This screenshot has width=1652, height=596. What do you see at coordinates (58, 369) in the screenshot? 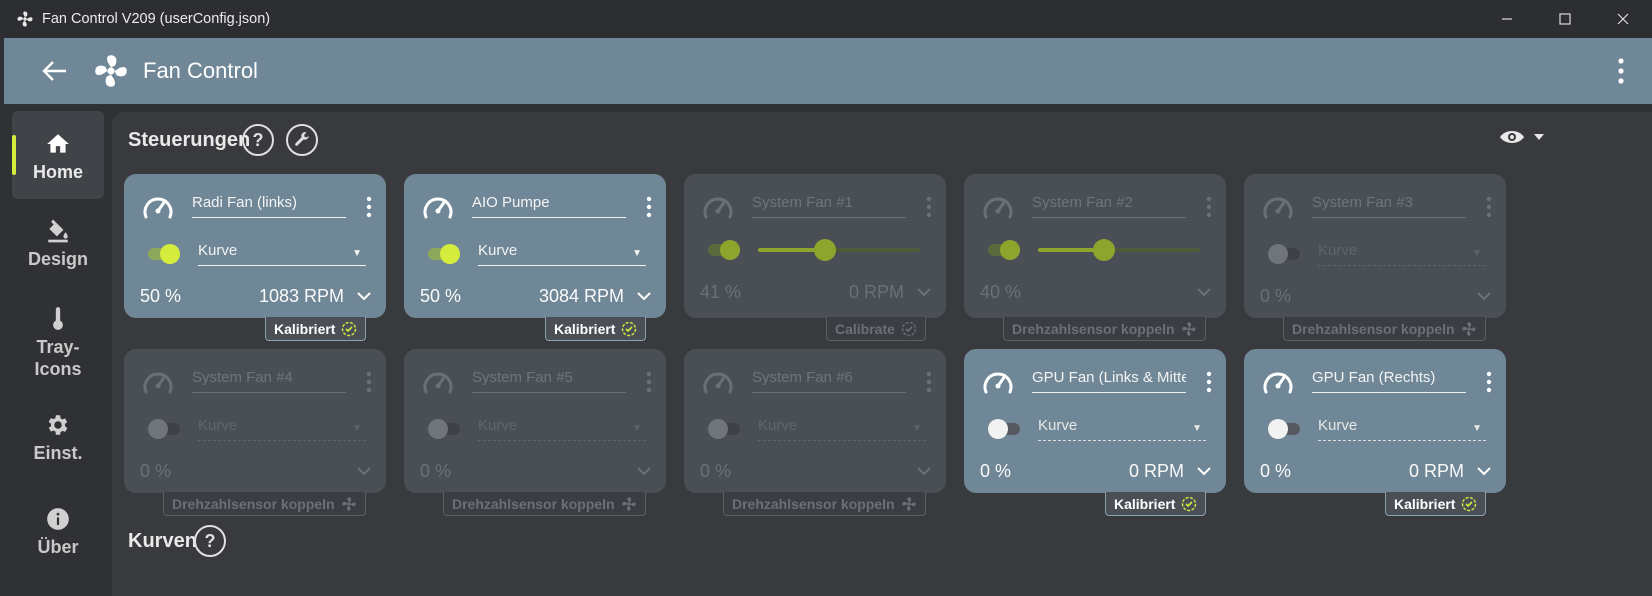
I see `sidebar-item-label-line2: Icons` at bounding box center [58, 369].